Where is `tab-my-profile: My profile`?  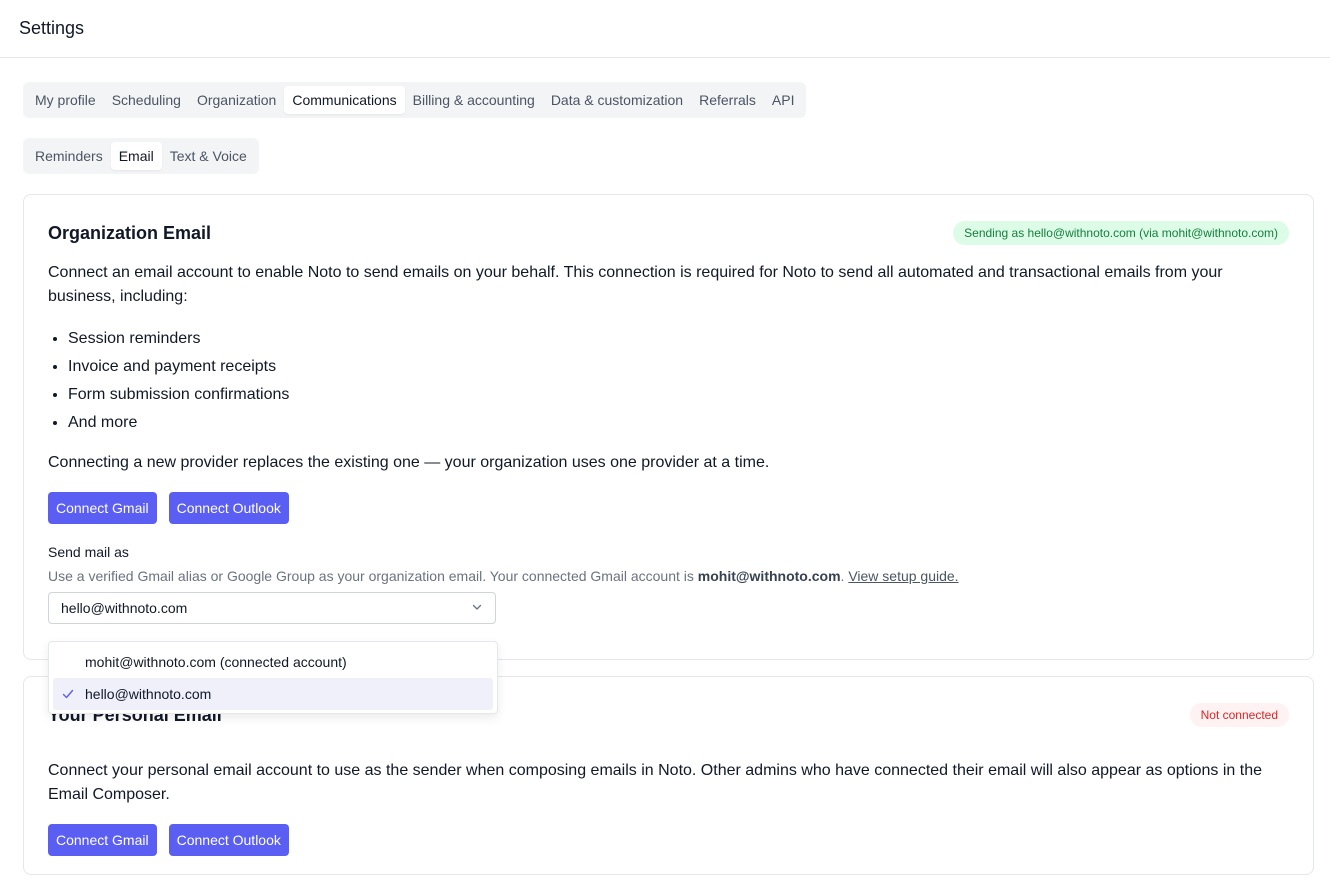
tab-my-profile: My profile is located at coordinates (65, 100).